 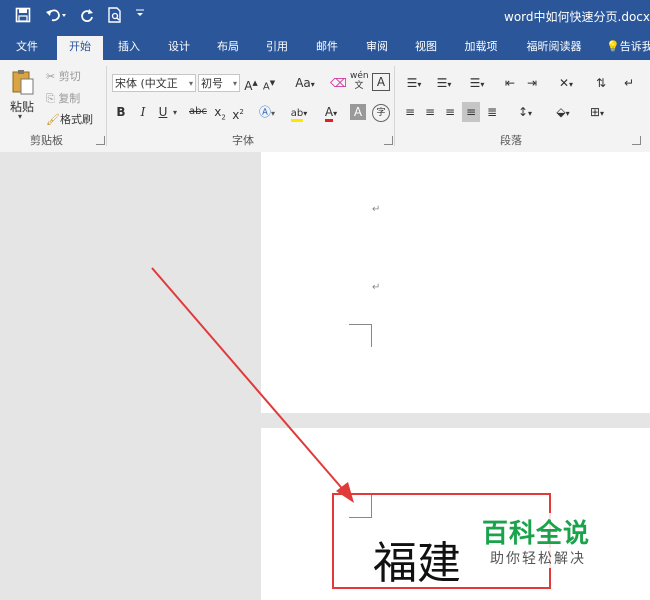 I want to click on annotation-arrow-icon, so click(x=252, y=385).